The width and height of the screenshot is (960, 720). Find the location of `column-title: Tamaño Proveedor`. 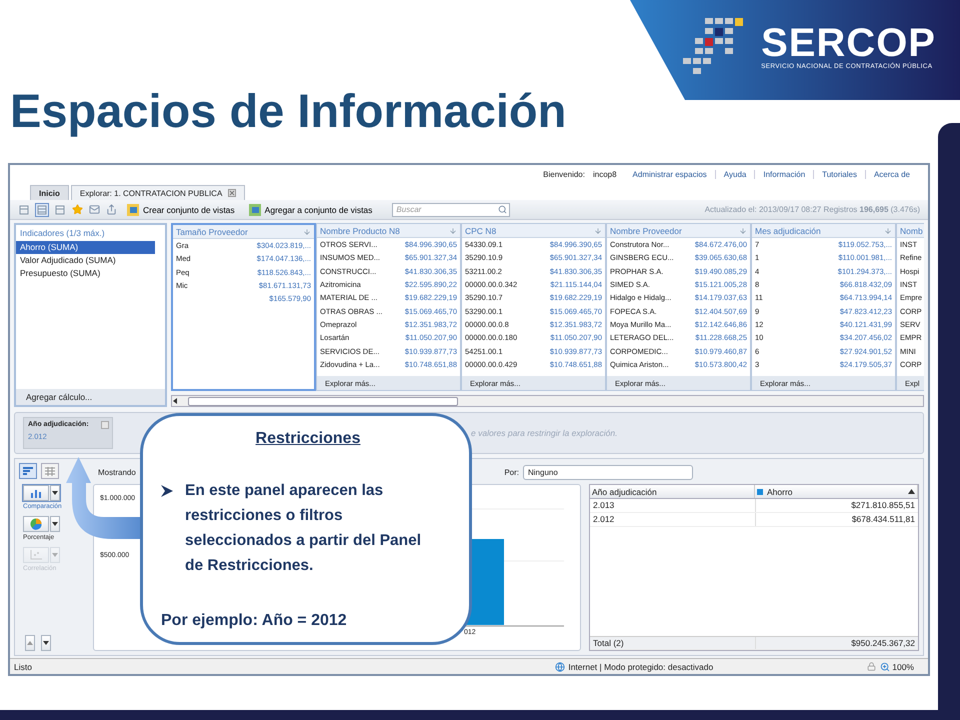

column-title: Tamaño Proveedor is located at coordinates (212, 231).